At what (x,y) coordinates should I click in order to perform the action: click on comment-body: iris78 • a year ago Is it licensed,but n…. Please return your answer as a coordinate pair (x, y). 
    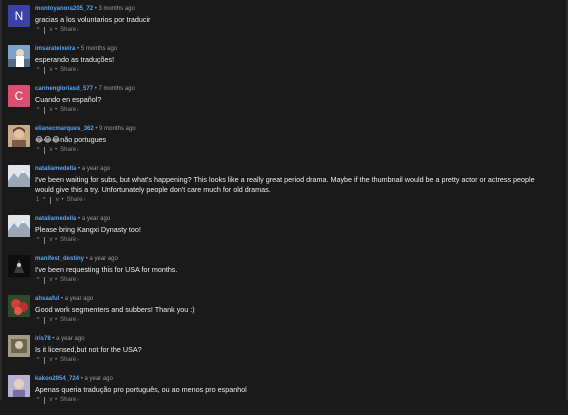
    Looking at the image, I should click on (297, 349).